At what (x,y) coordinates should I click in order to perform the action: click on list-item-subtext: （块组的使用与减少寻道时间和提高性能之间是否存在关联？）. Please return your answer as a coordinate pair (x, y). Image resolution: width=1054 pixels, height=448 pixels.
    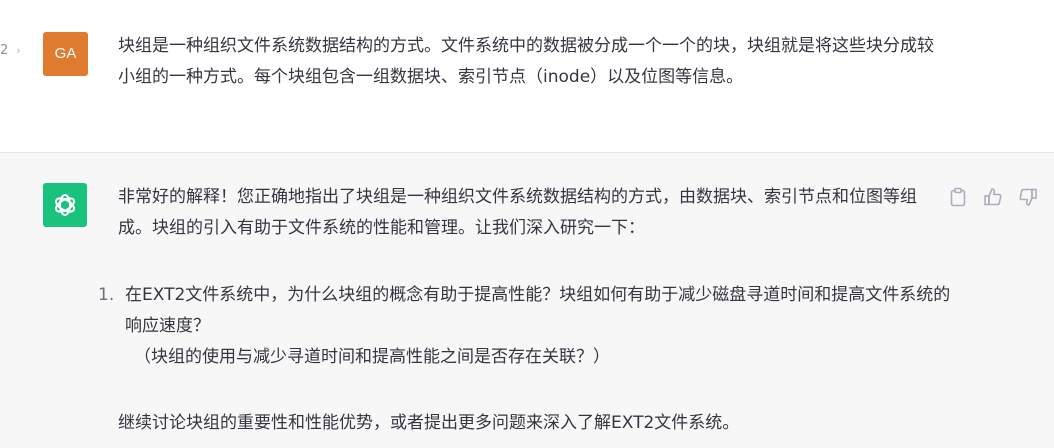
    Looking at the image, I should click on (372, 357).